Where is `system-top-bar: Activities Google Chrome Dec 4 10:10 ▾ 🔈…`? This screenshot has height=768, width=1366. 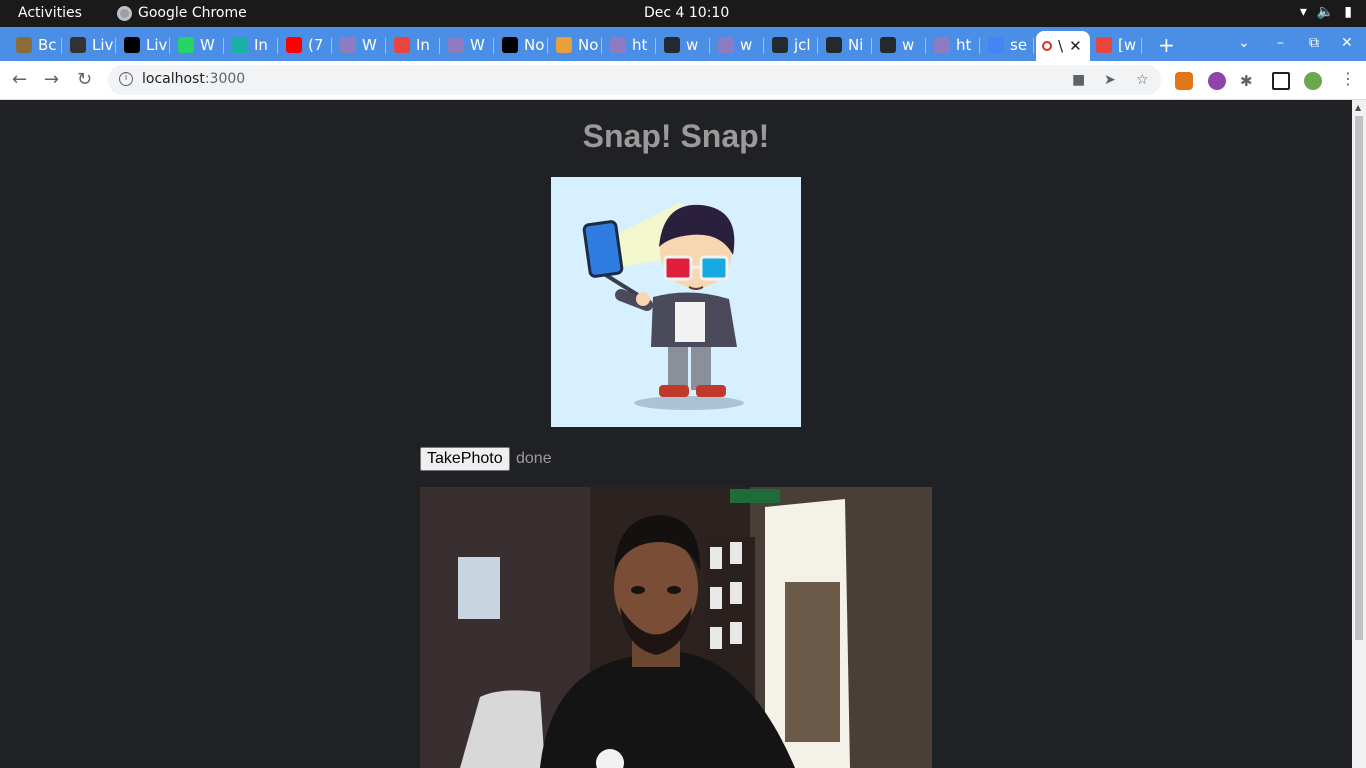
system-top-bar: Activities Google Chrome Dec 4 10:10 ▾ 🔈… is located at coordinates (683, 13).